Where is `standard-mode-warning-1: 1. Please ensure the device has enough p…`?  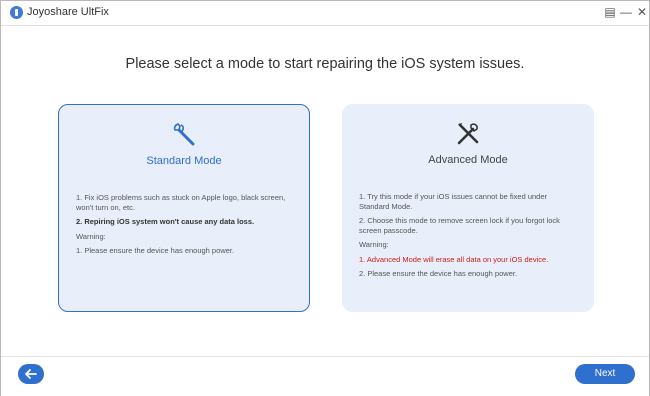 standard-mode-warning-1: 1. Please ensure the device has enough p… is located at coordinates (155, 250).